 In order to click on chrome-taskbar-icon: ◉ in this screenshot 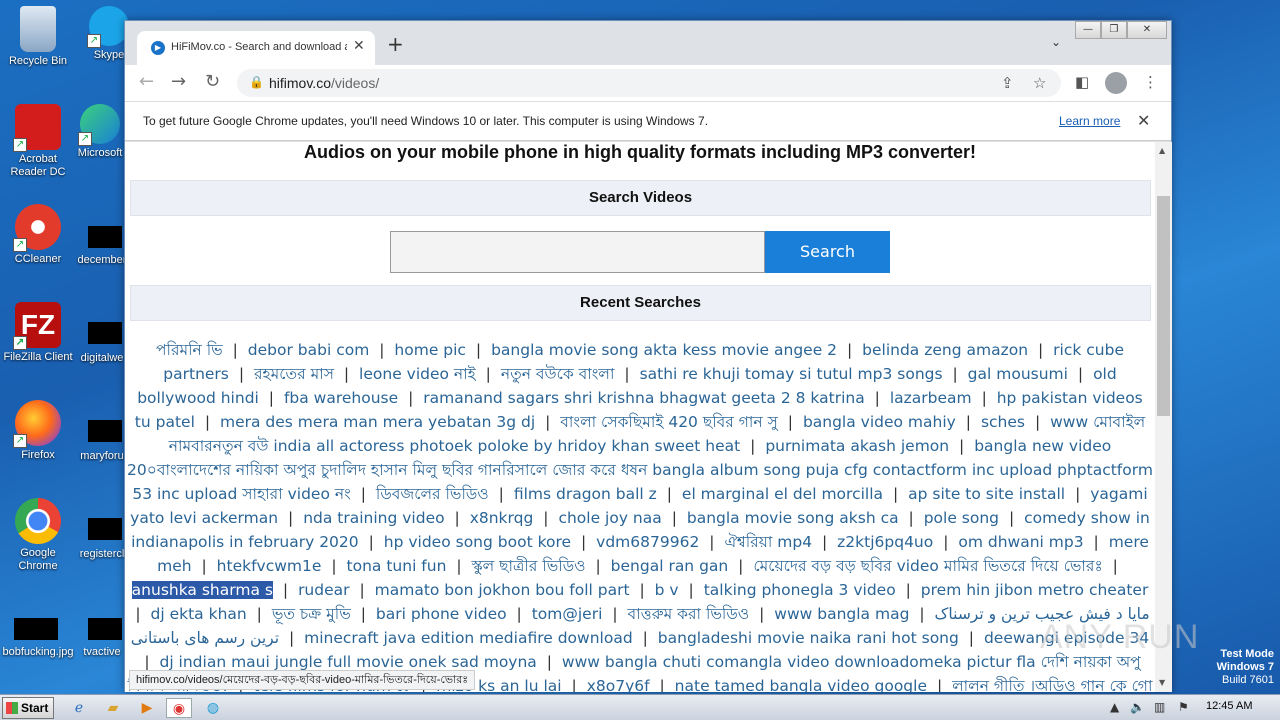, I will do `click(179, 708)`.